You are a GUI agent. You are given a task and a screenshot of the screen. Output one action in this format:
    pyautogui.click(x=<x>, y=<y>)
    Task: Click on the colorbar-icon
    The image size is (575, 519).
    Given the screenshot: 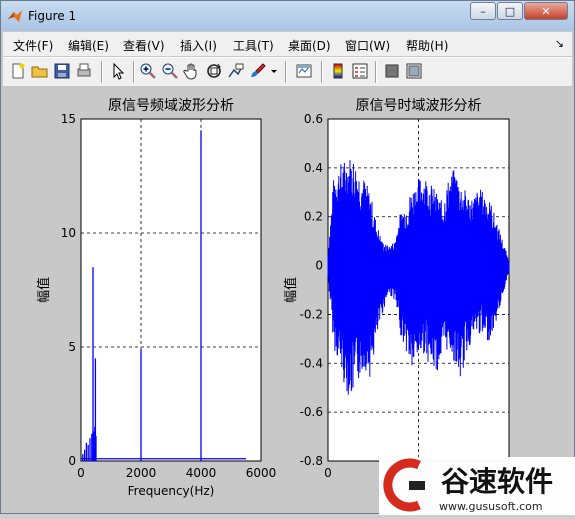 What is the action you would take?
    pyautogui.click(x=338, y=71)
    